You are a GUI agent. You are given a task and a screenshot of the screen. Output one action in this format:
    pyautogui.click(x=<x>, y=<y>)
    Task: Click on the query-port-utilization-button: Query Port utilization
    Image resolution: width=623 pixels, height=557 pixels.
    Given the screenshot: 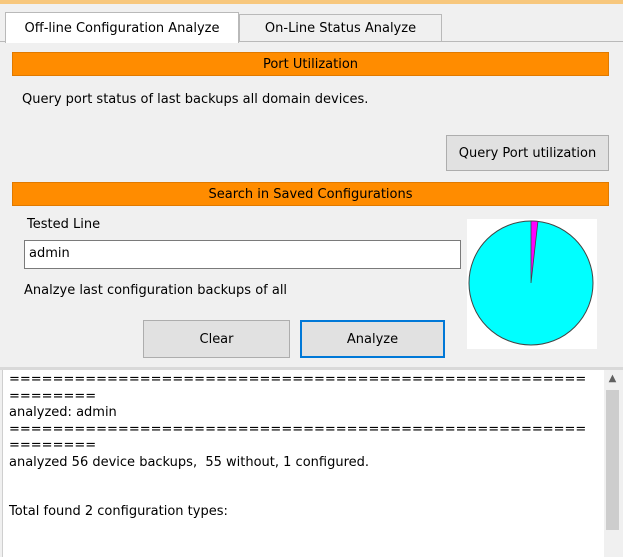 What is the action you would take?
    pyautogui.click(x=527, y=153)
    